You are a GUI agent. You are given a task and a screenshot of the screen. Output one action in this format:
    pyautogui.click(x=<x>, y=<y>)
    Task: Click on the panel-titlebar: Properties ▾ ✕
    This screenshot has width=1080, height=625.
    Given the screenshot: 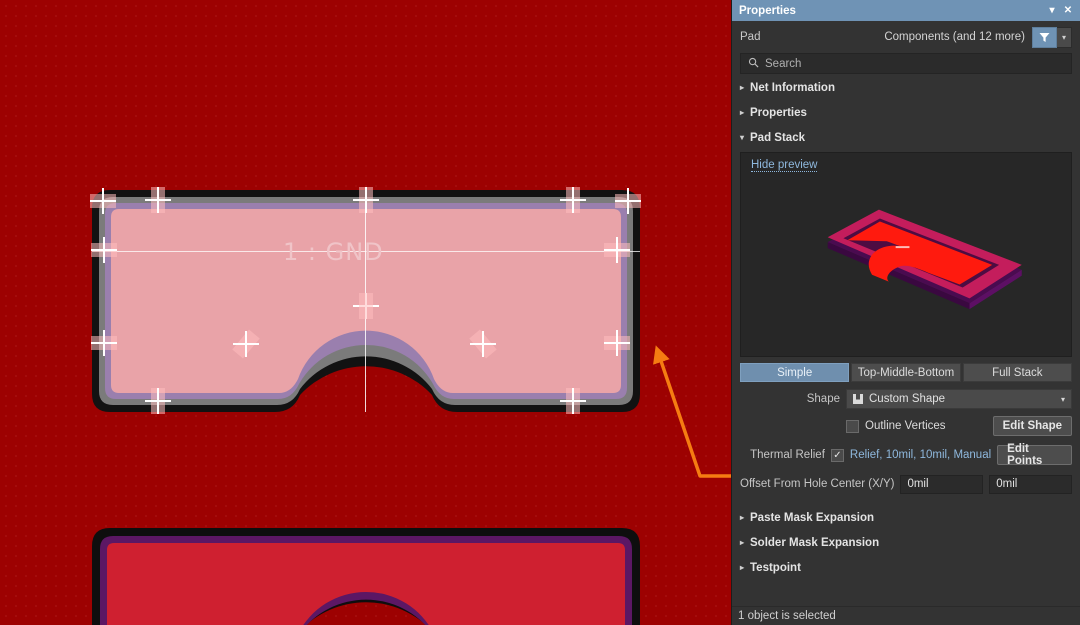 What is the action you would take?
    pyautogui.click(x=906, y=10)
    